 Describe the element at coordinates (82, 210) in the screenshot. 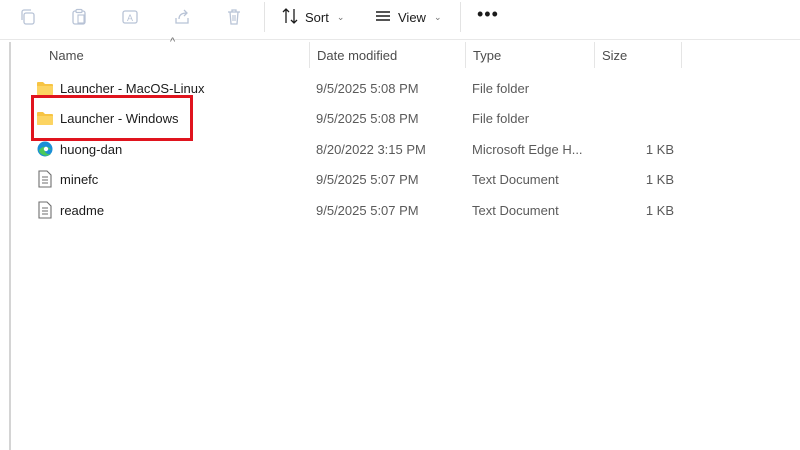

I see `file-name: readme` at that location.